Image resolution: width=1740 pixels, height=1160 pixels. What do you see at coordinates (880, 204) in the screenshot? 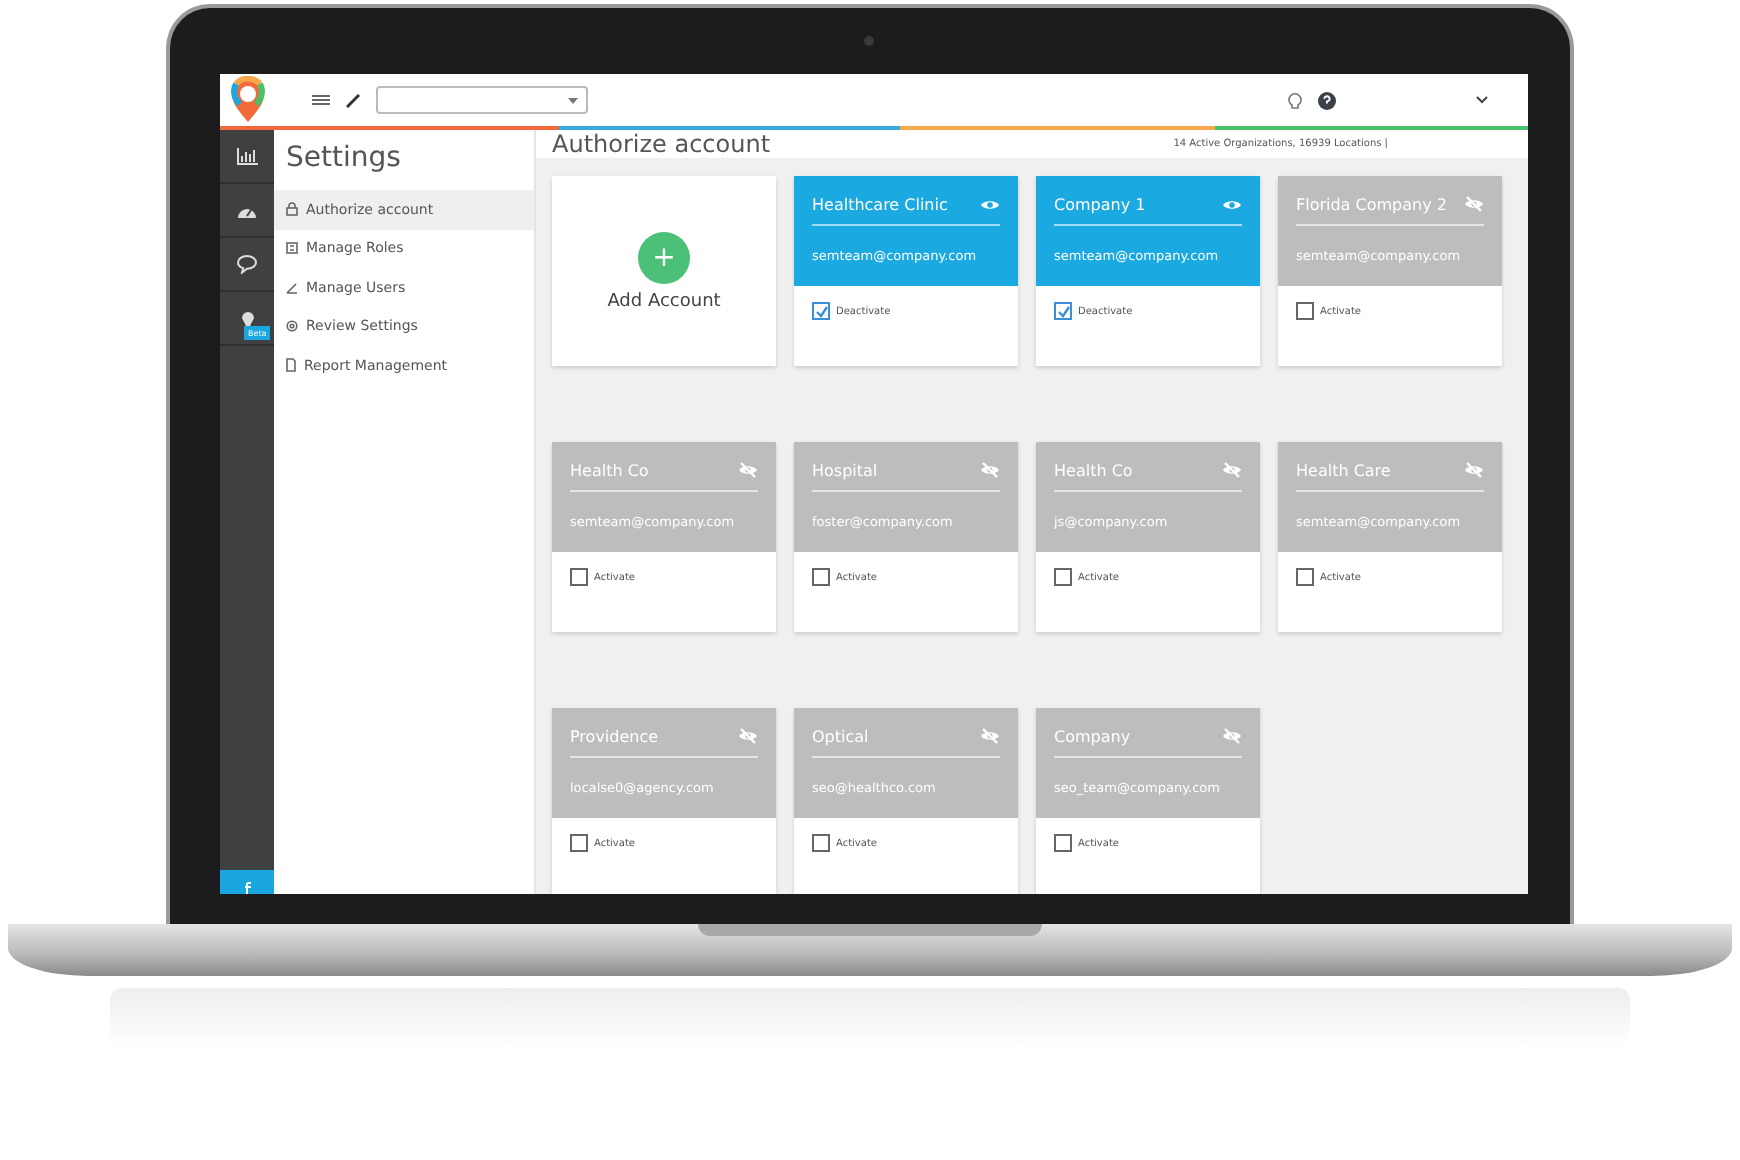
I see `account-name: Healthcare Clinic` at bounding box center [880, 204].